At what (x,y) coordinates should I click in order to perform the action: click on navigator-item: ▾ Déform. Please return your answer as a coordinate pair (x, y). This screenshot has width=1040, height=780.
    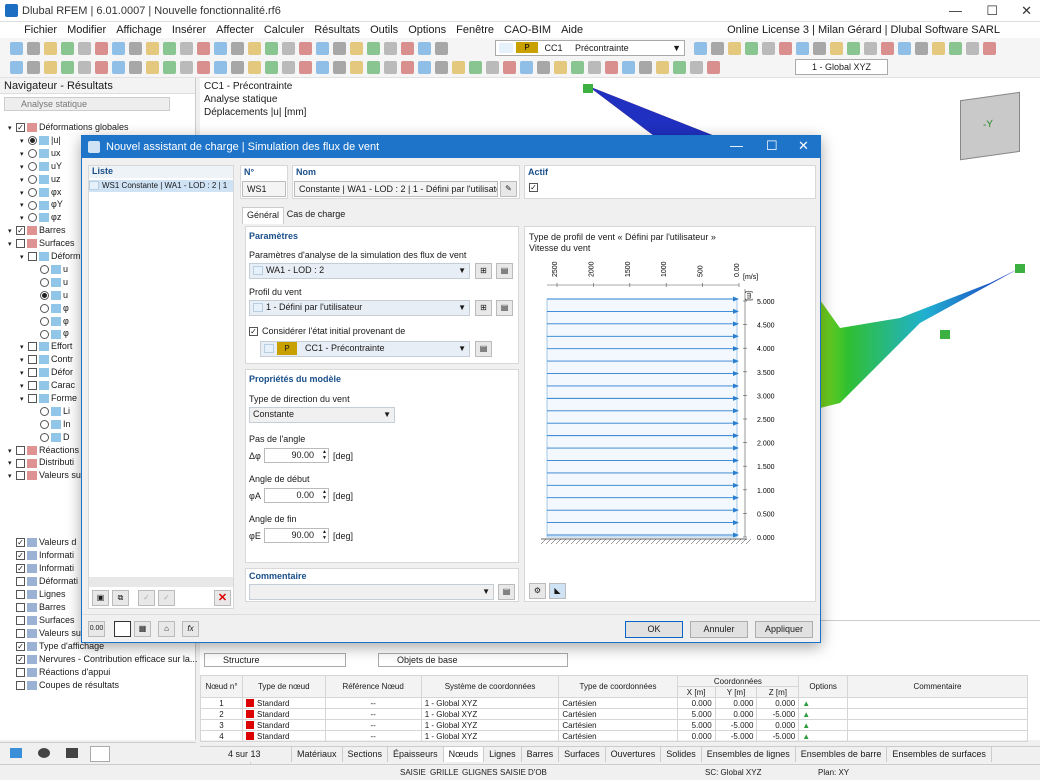
    Looking at the image, I should click on (50, 257).